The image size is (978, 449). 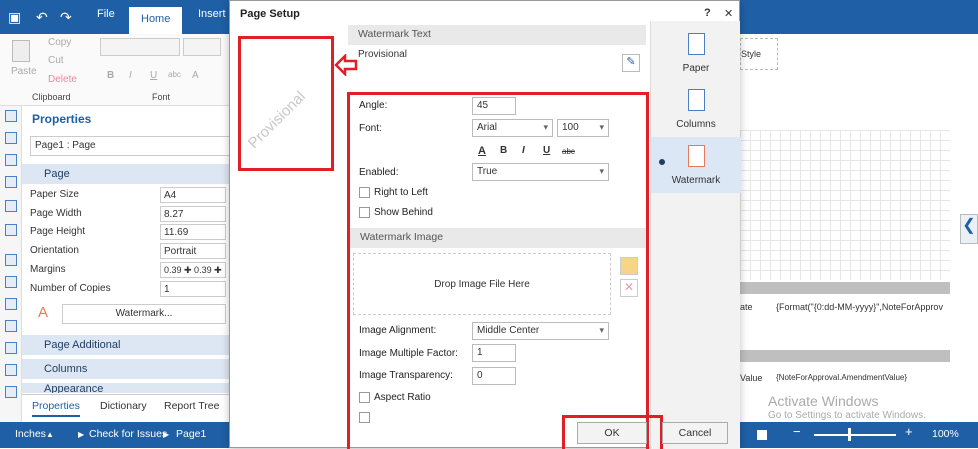 What do you see at coordinates (128, 434) in the screenshot?
I see `check-issues-button: Check for Issues` at bounding box center [128, 434].